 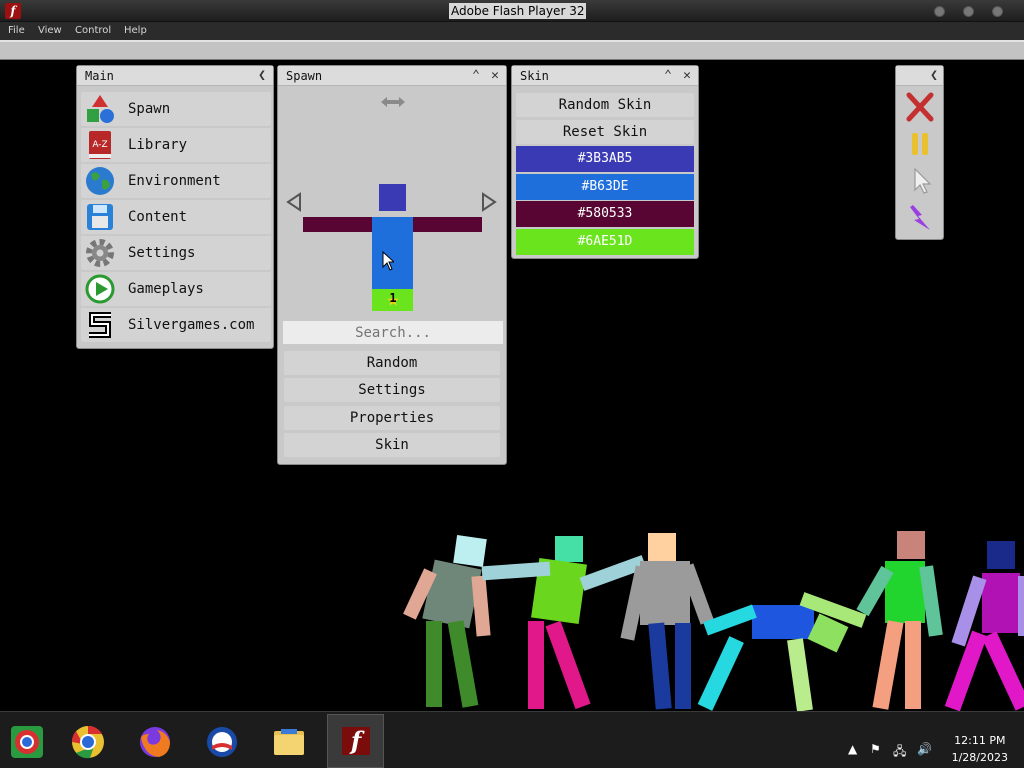 I want to click on game-top-bar, so click(x=512, y=50).